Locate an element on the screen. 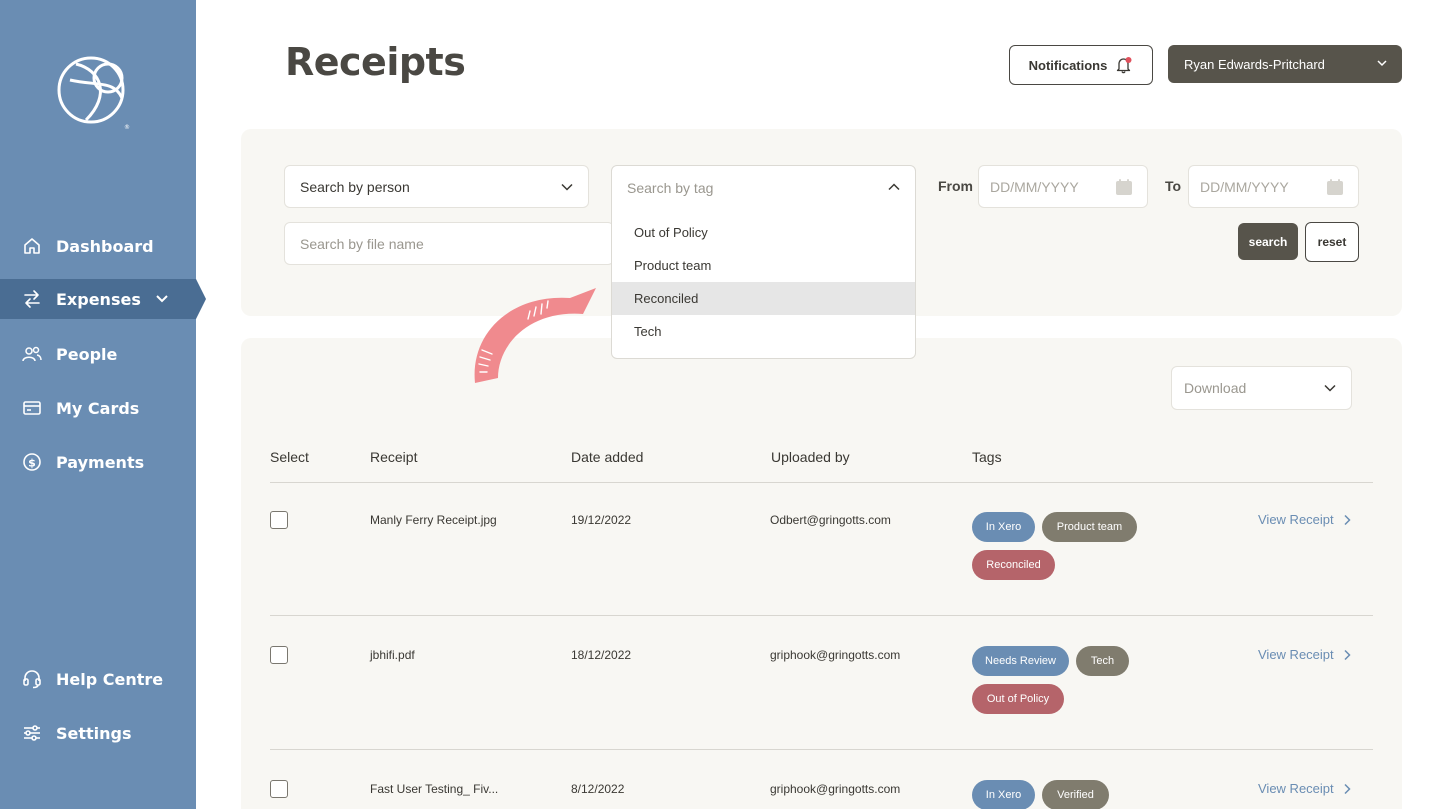 This screenshot has height=809, width=1429. tag-badge: Verified is located at coordinates (1075, 794).